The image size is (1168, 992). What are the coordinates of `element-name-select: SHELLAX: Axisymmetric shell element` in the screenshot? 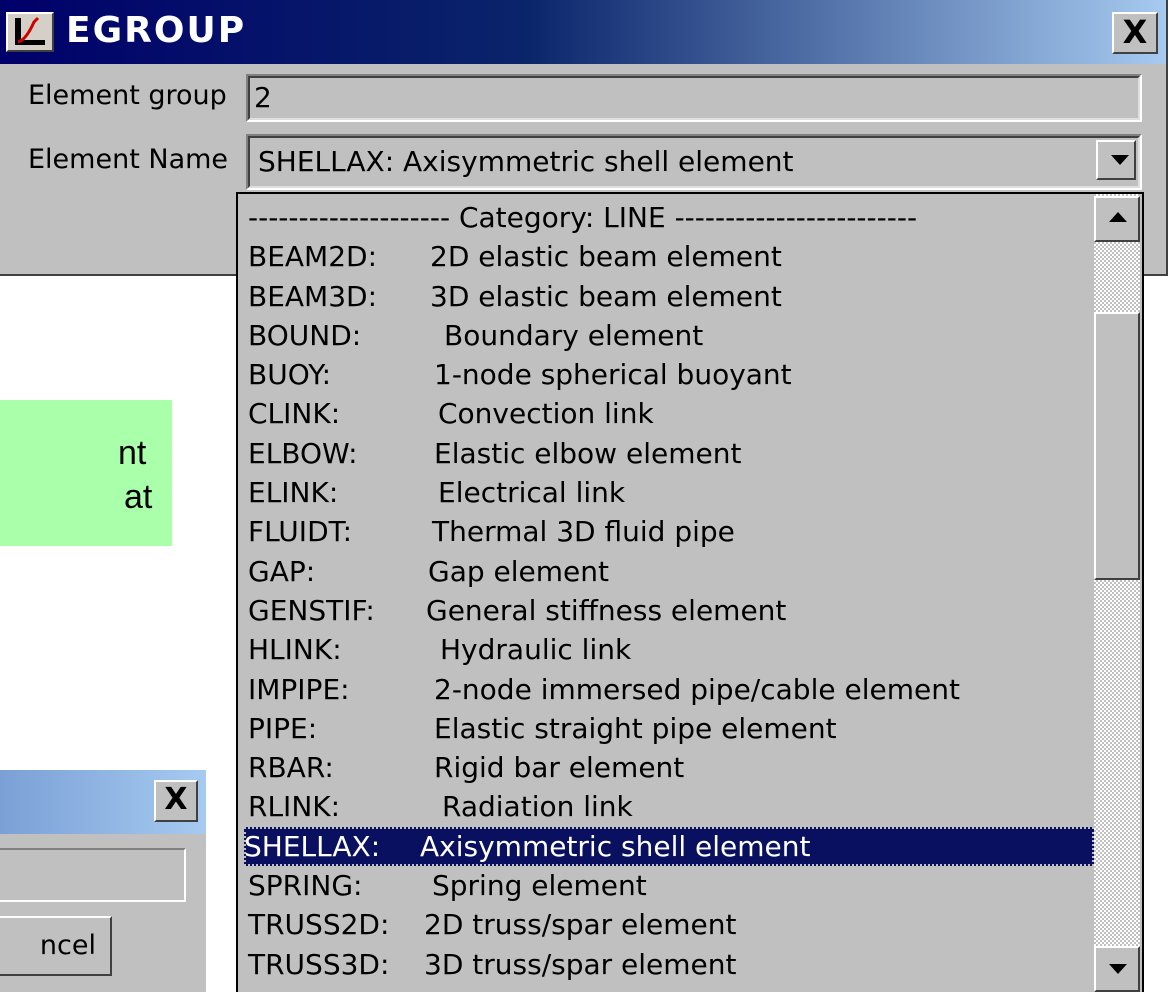 It's located at (694, 162).